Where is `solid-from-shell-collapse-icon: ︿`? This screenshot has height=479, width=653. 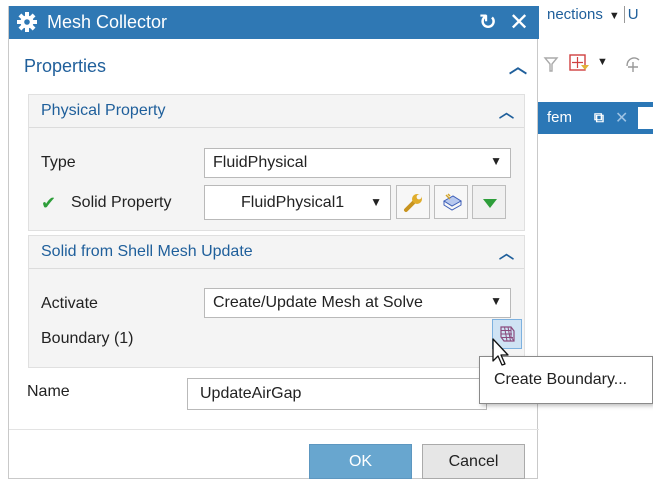 solid-from-shell-collapse-icon: ︿ is located at coordinates (506, 252).